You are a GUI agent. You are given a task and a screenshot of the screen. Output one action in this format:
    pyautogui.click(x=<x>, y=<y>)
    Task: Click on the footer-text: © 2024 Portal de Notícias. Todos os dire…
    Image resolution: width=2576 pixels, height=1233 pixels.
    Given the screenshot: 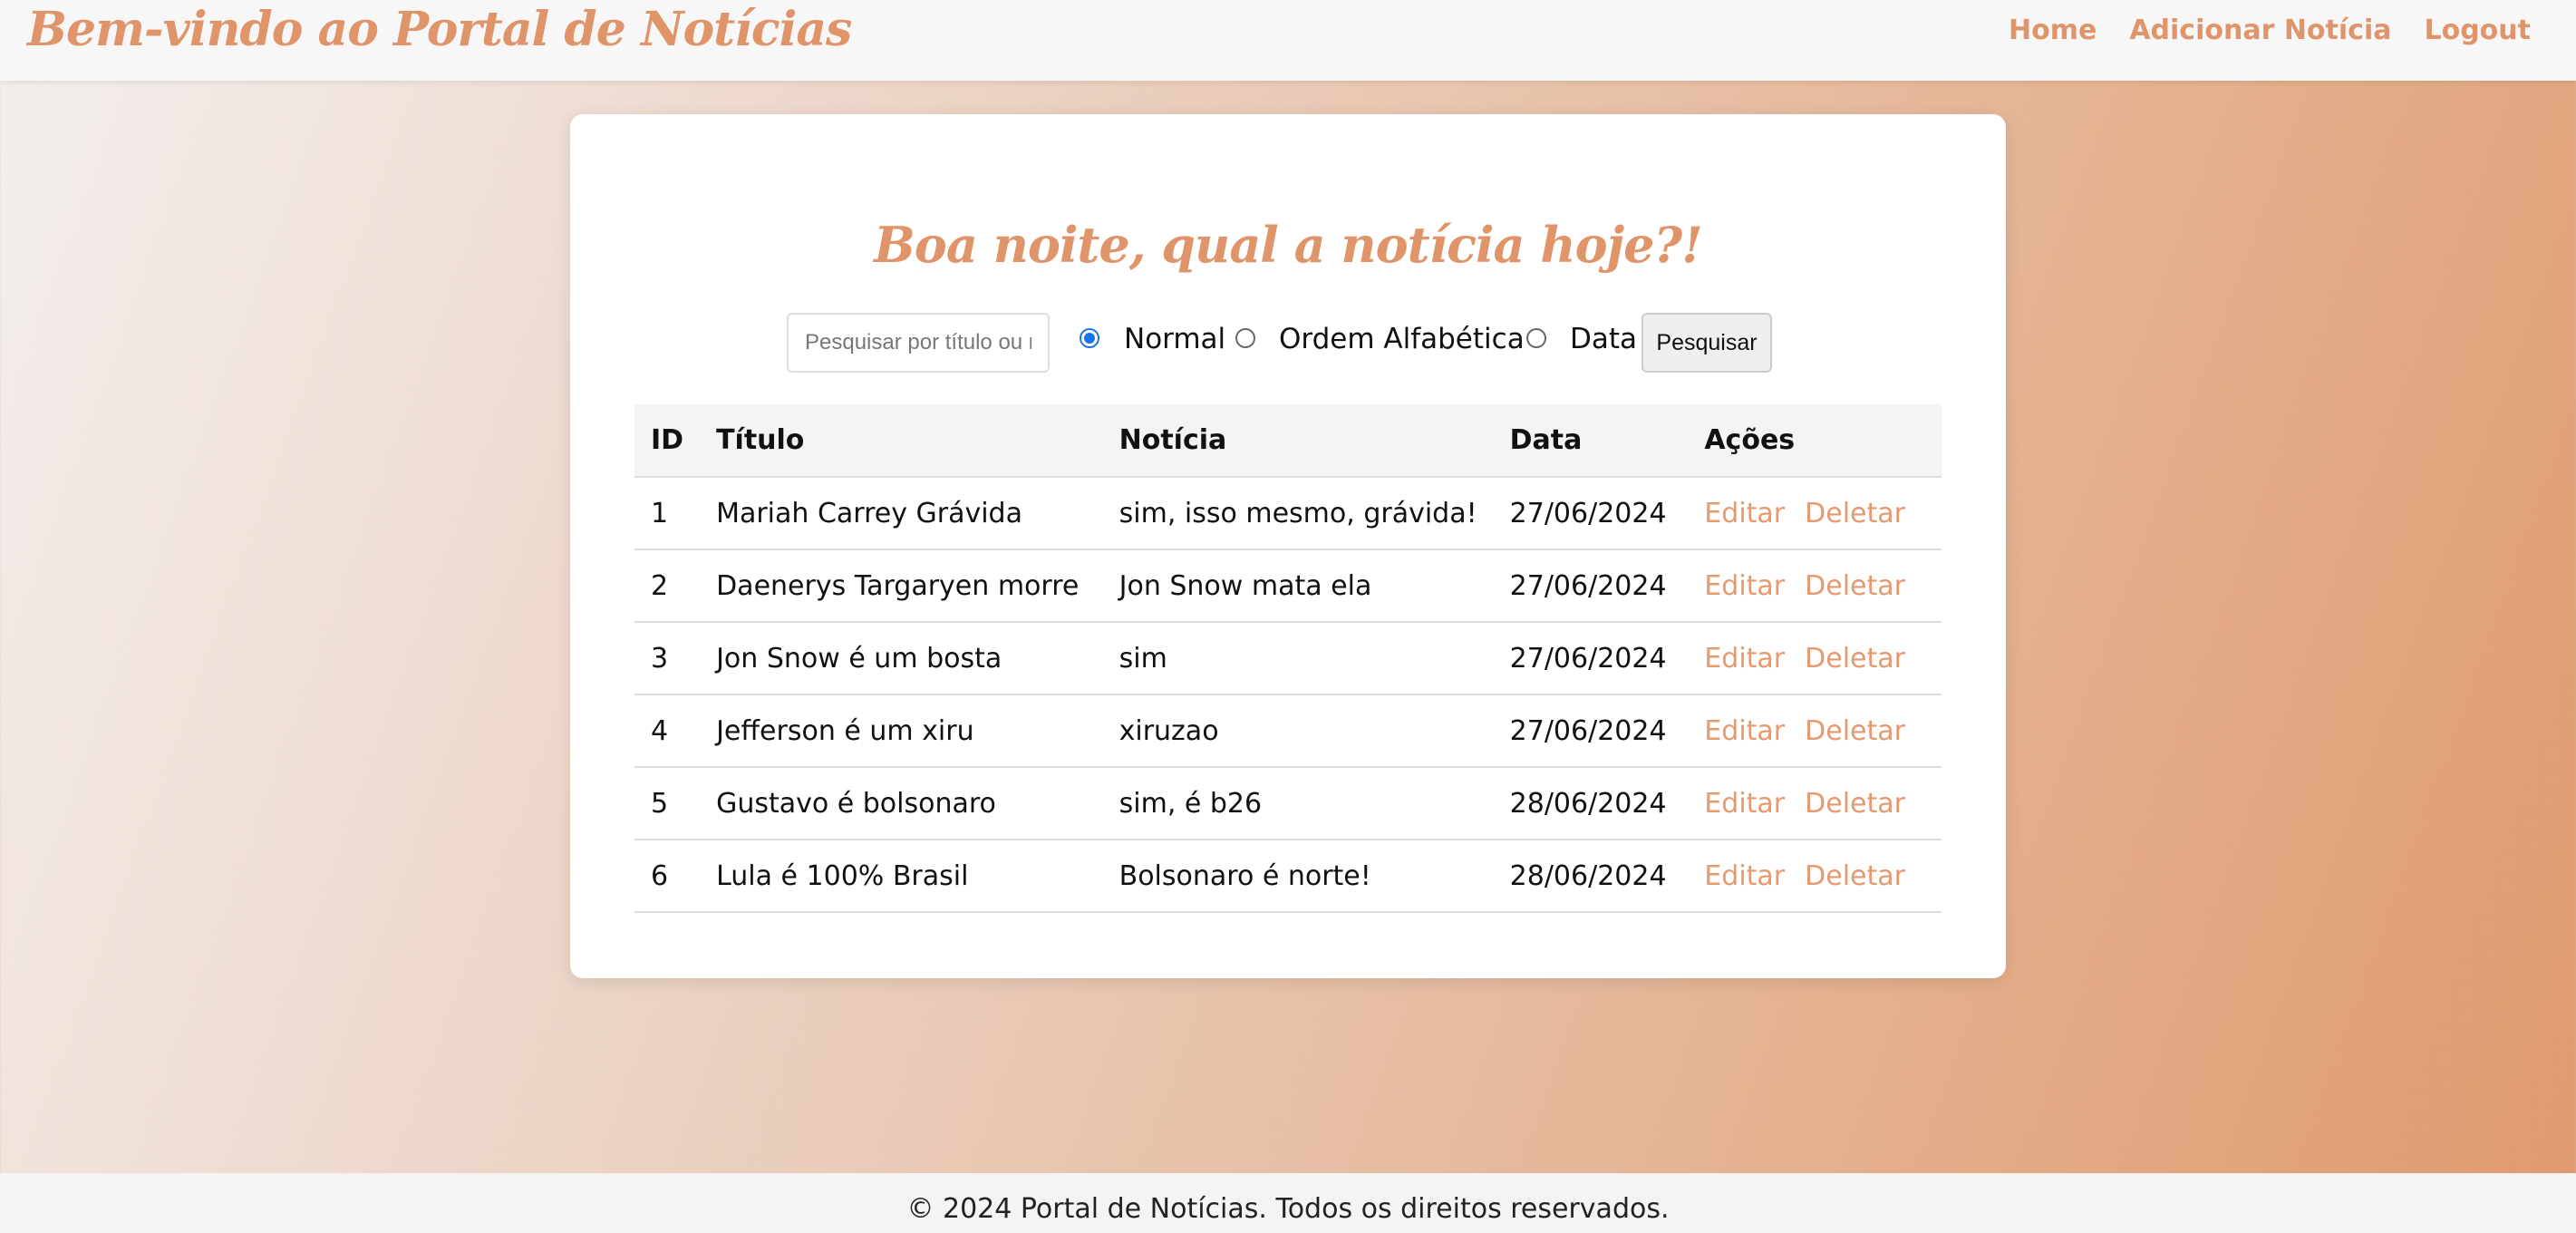 What is the action you would take?
    pyautogui.click(x=1288, y=1209)
    